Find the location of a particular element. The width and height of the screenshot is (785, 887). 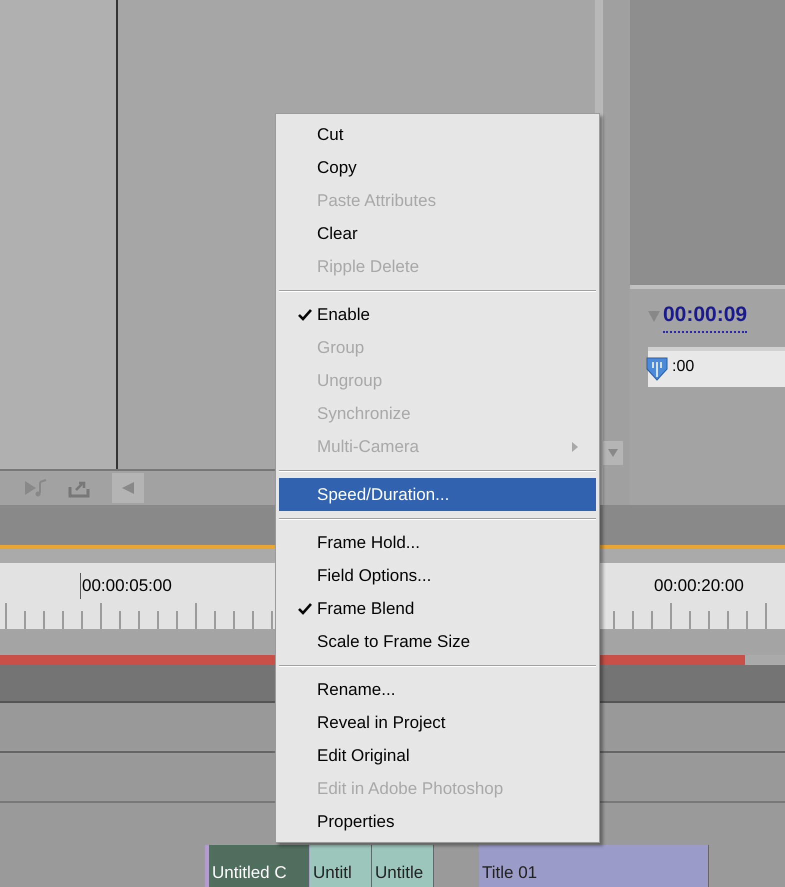

submenu-arrow-icon is located at coordinates (575, 447).